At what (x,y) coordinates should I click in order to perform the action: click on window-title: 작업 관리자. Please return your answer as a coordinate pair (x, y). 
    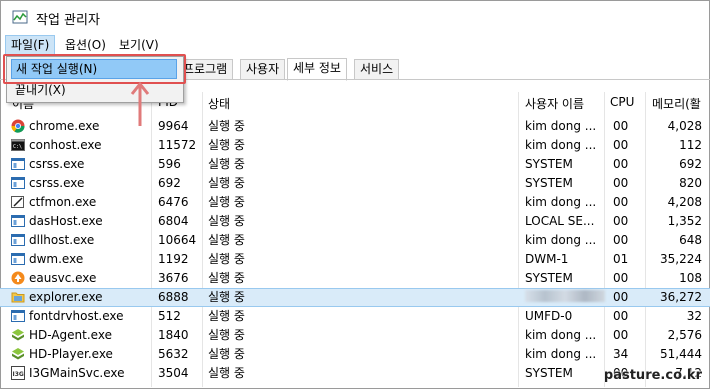
    Looking at the image, I should click on (68, 20).